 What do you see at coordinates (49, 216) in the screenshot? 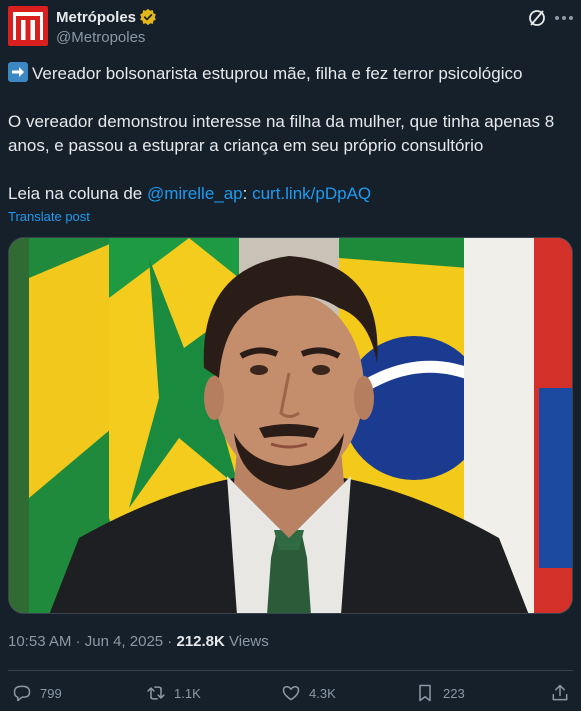
I see `translate-post-link: Translate post` at bounding box center [49, 216].